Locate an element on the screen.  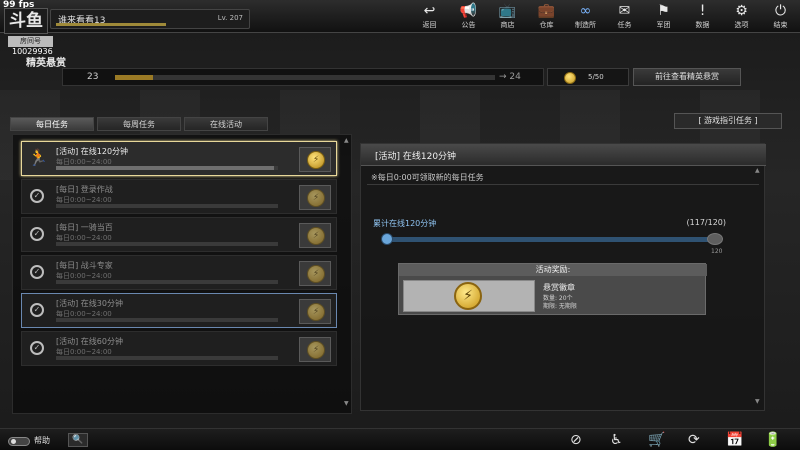
nav-missions: ✉ 任务 is located at coordinates (624, 16).